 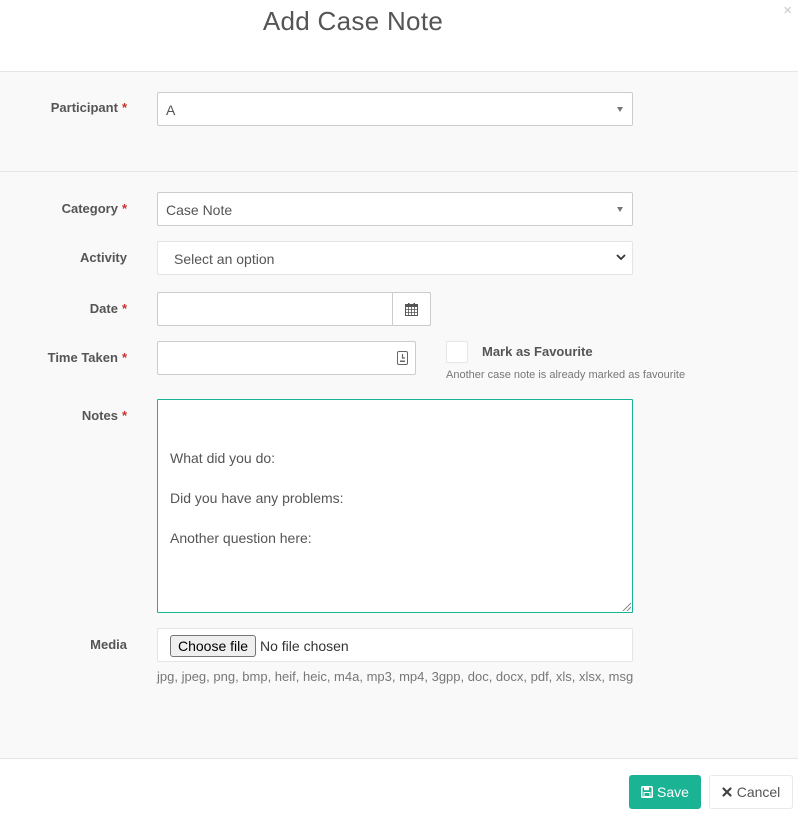 I want to click on save-button: Save, so click(x=665, y=792).